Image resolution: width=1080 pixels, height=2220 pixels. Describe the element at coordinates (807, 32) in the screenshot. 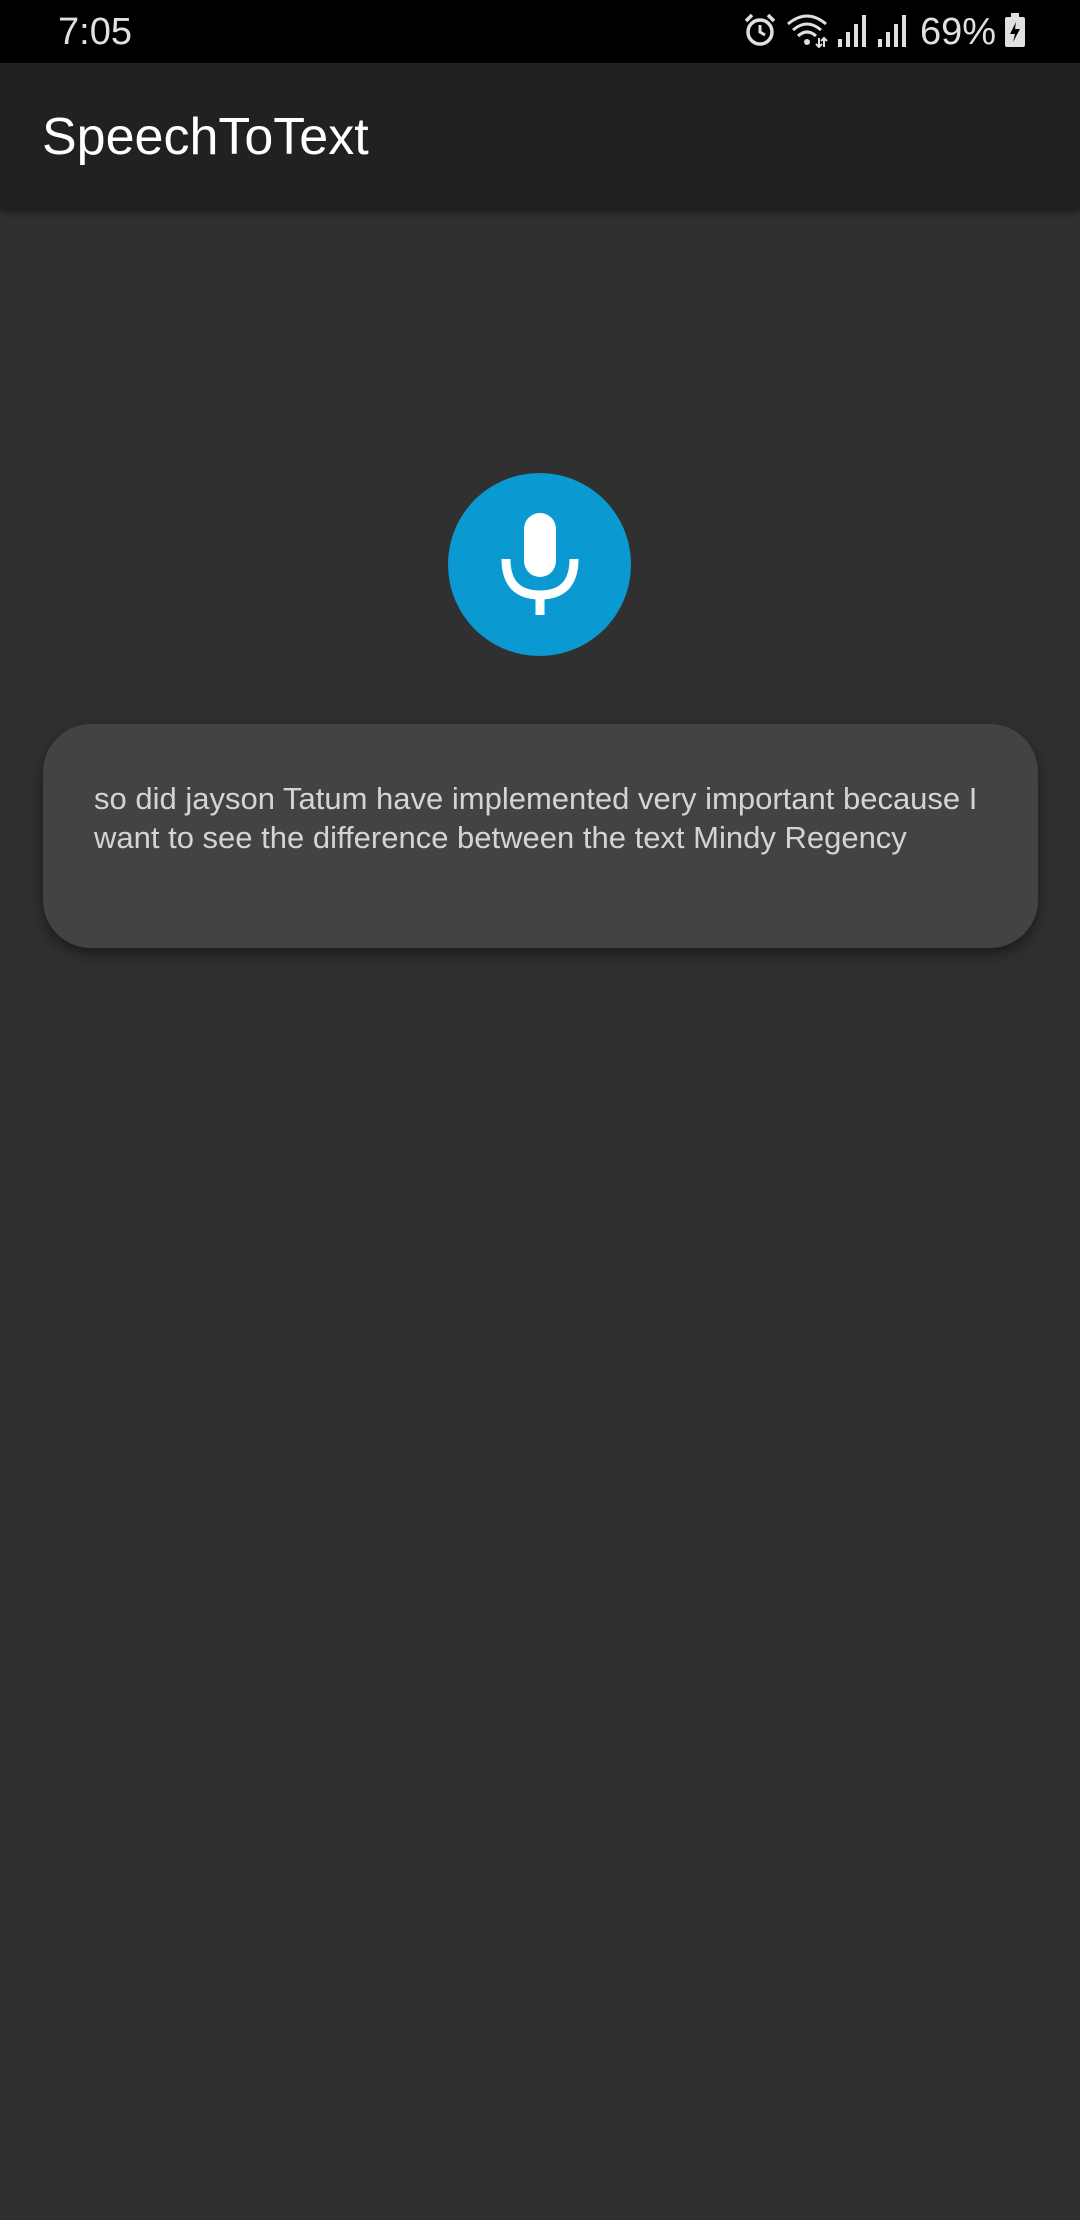

I see `wifi-icon` at that location.